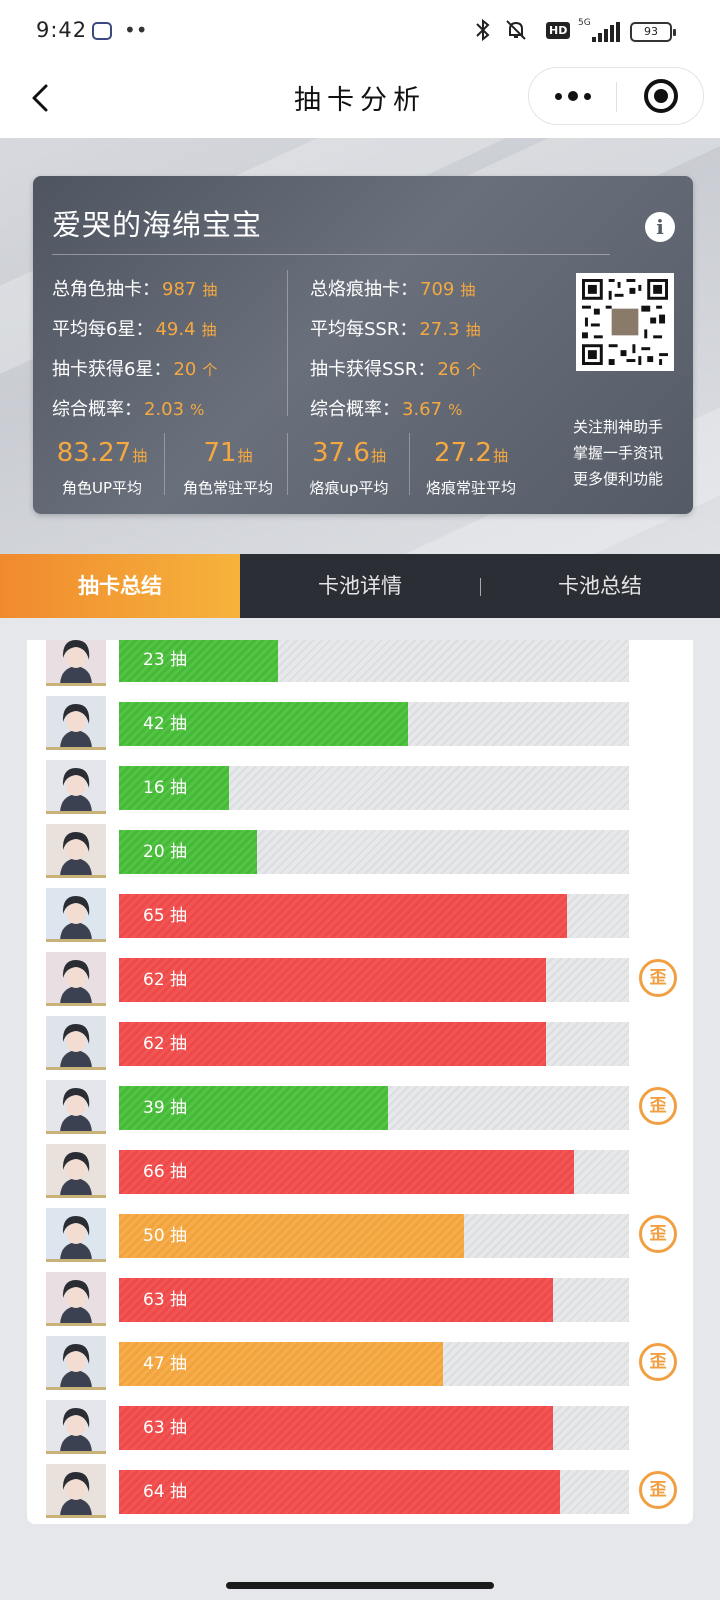  I want to click on stat-total-character-pulls: 总角色抽卡： 987 抽, so click(135, 289).